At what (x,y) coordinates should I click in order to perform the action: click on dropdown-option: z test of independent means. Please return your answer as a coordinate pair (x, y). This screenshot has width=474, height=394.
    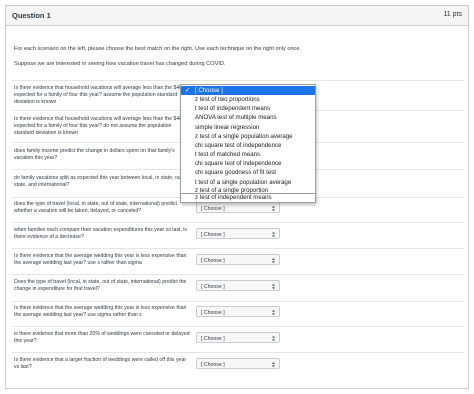
    Looking at the image, I should click on (248, 197).